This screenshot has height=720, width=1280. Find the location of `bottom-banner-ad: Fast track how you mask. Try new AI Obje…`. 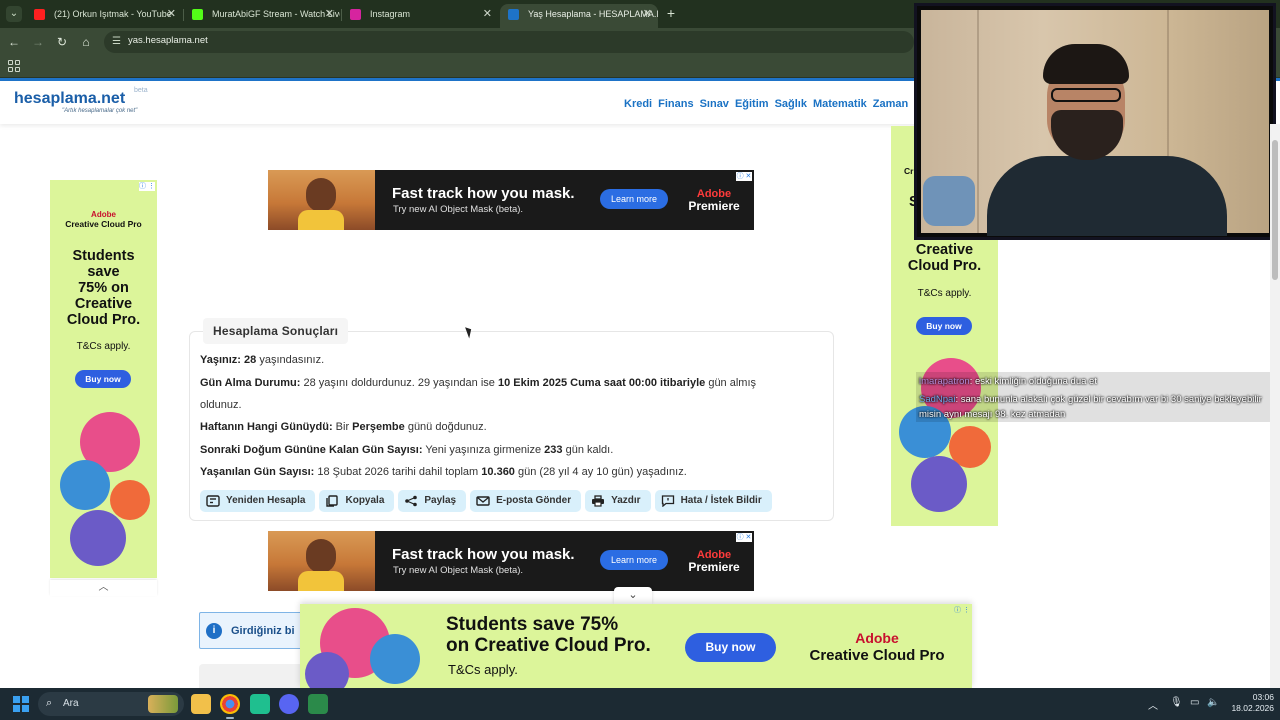

bottom-banner-ad: Fast track how you mask. Try new AI Obje… is located at coordinates (511, 561).